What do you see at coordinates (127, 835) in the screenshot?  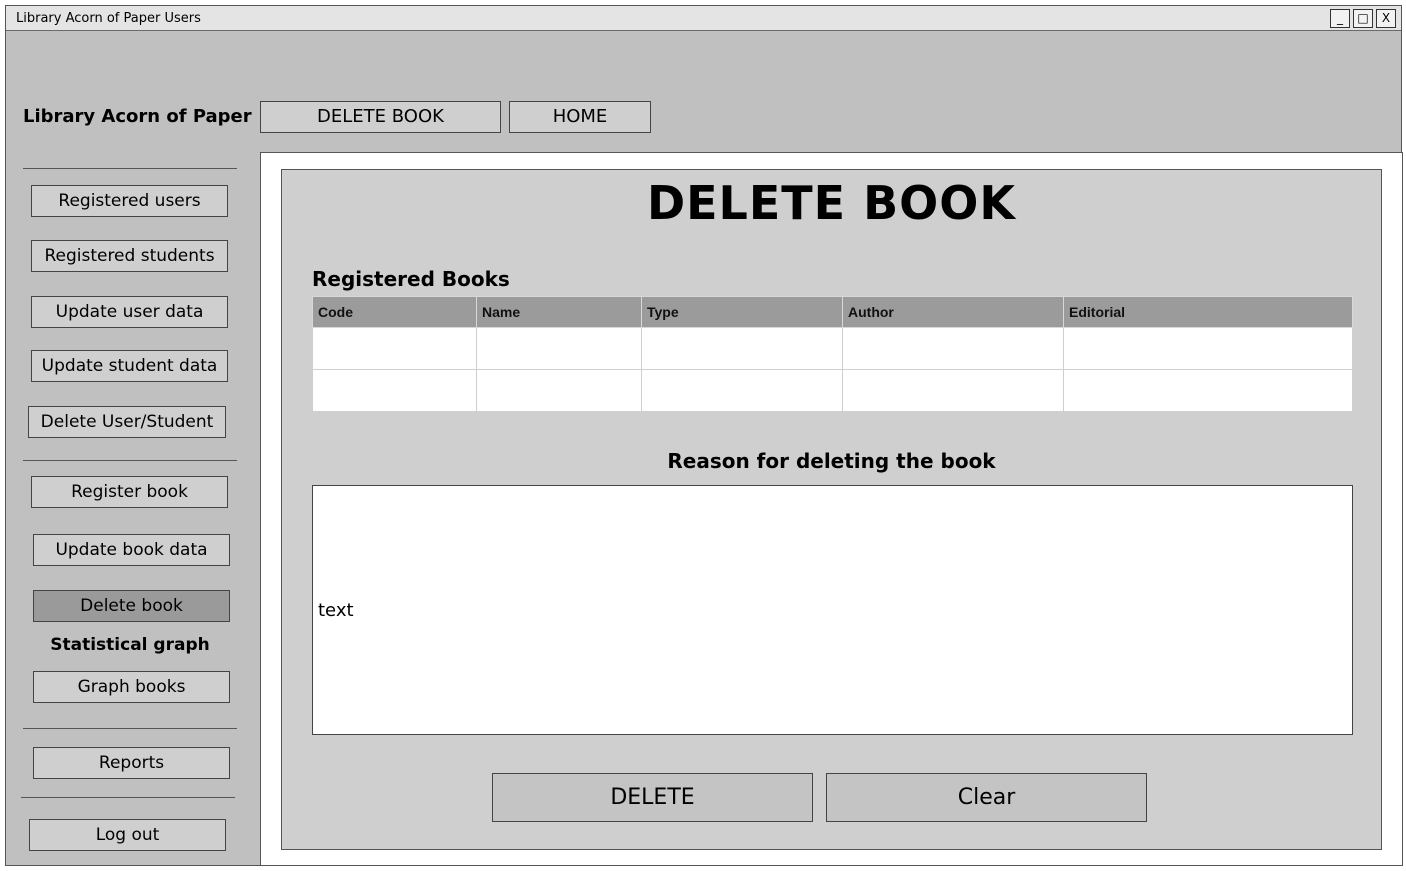 I see `sidebar-item-log-out: Log out` at bounding box center [127, 835].